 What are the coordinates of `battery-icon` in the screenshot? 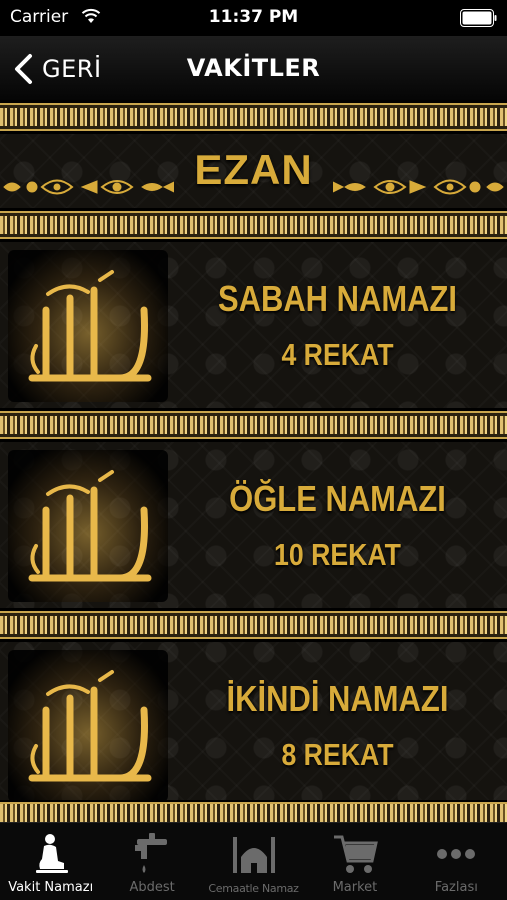 It's located at (478, 18).